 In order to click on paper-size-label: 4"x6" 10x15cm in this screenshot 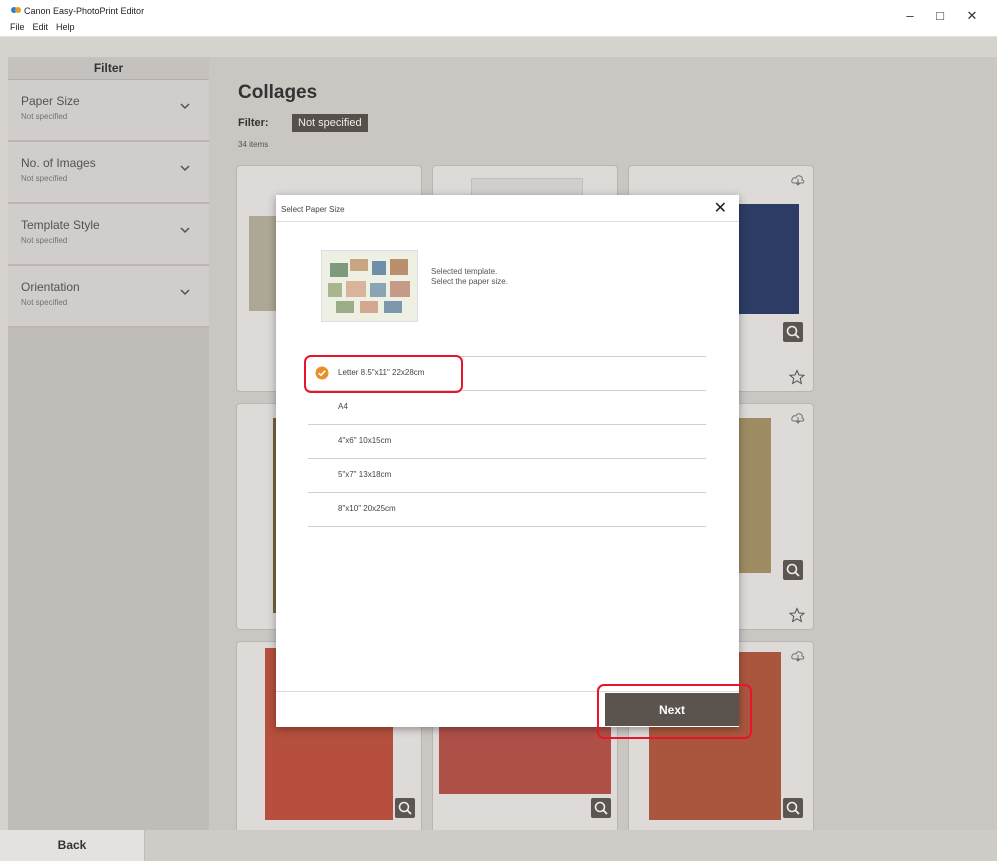, I will do `click(365, 440)`.